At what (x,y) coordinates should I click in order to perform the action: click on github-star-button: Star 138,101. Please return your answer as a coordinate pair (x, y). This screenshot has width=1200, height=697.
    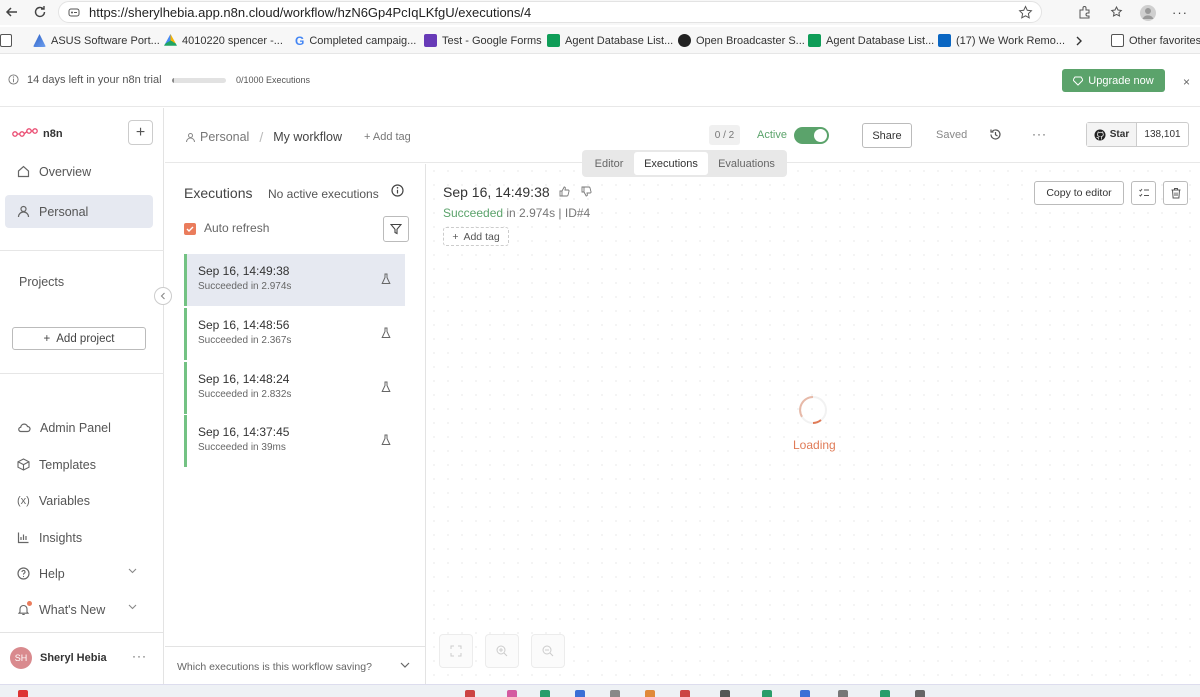
    Looking at the image, I should click on (1137, 134).